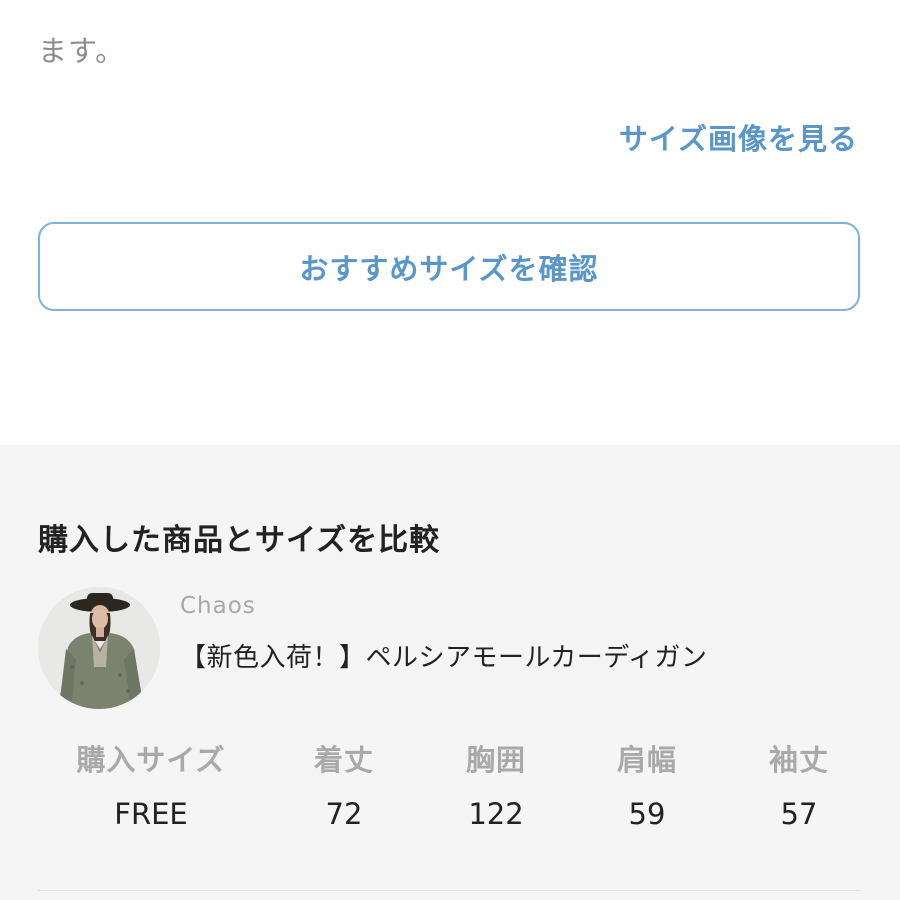 Image resolution: width=900 pixels, height=900 pixels. I want to click on size-table-header-row: 購入サイズ 着丈 胸囲 肩幅 袖丈, so click(450, 767).